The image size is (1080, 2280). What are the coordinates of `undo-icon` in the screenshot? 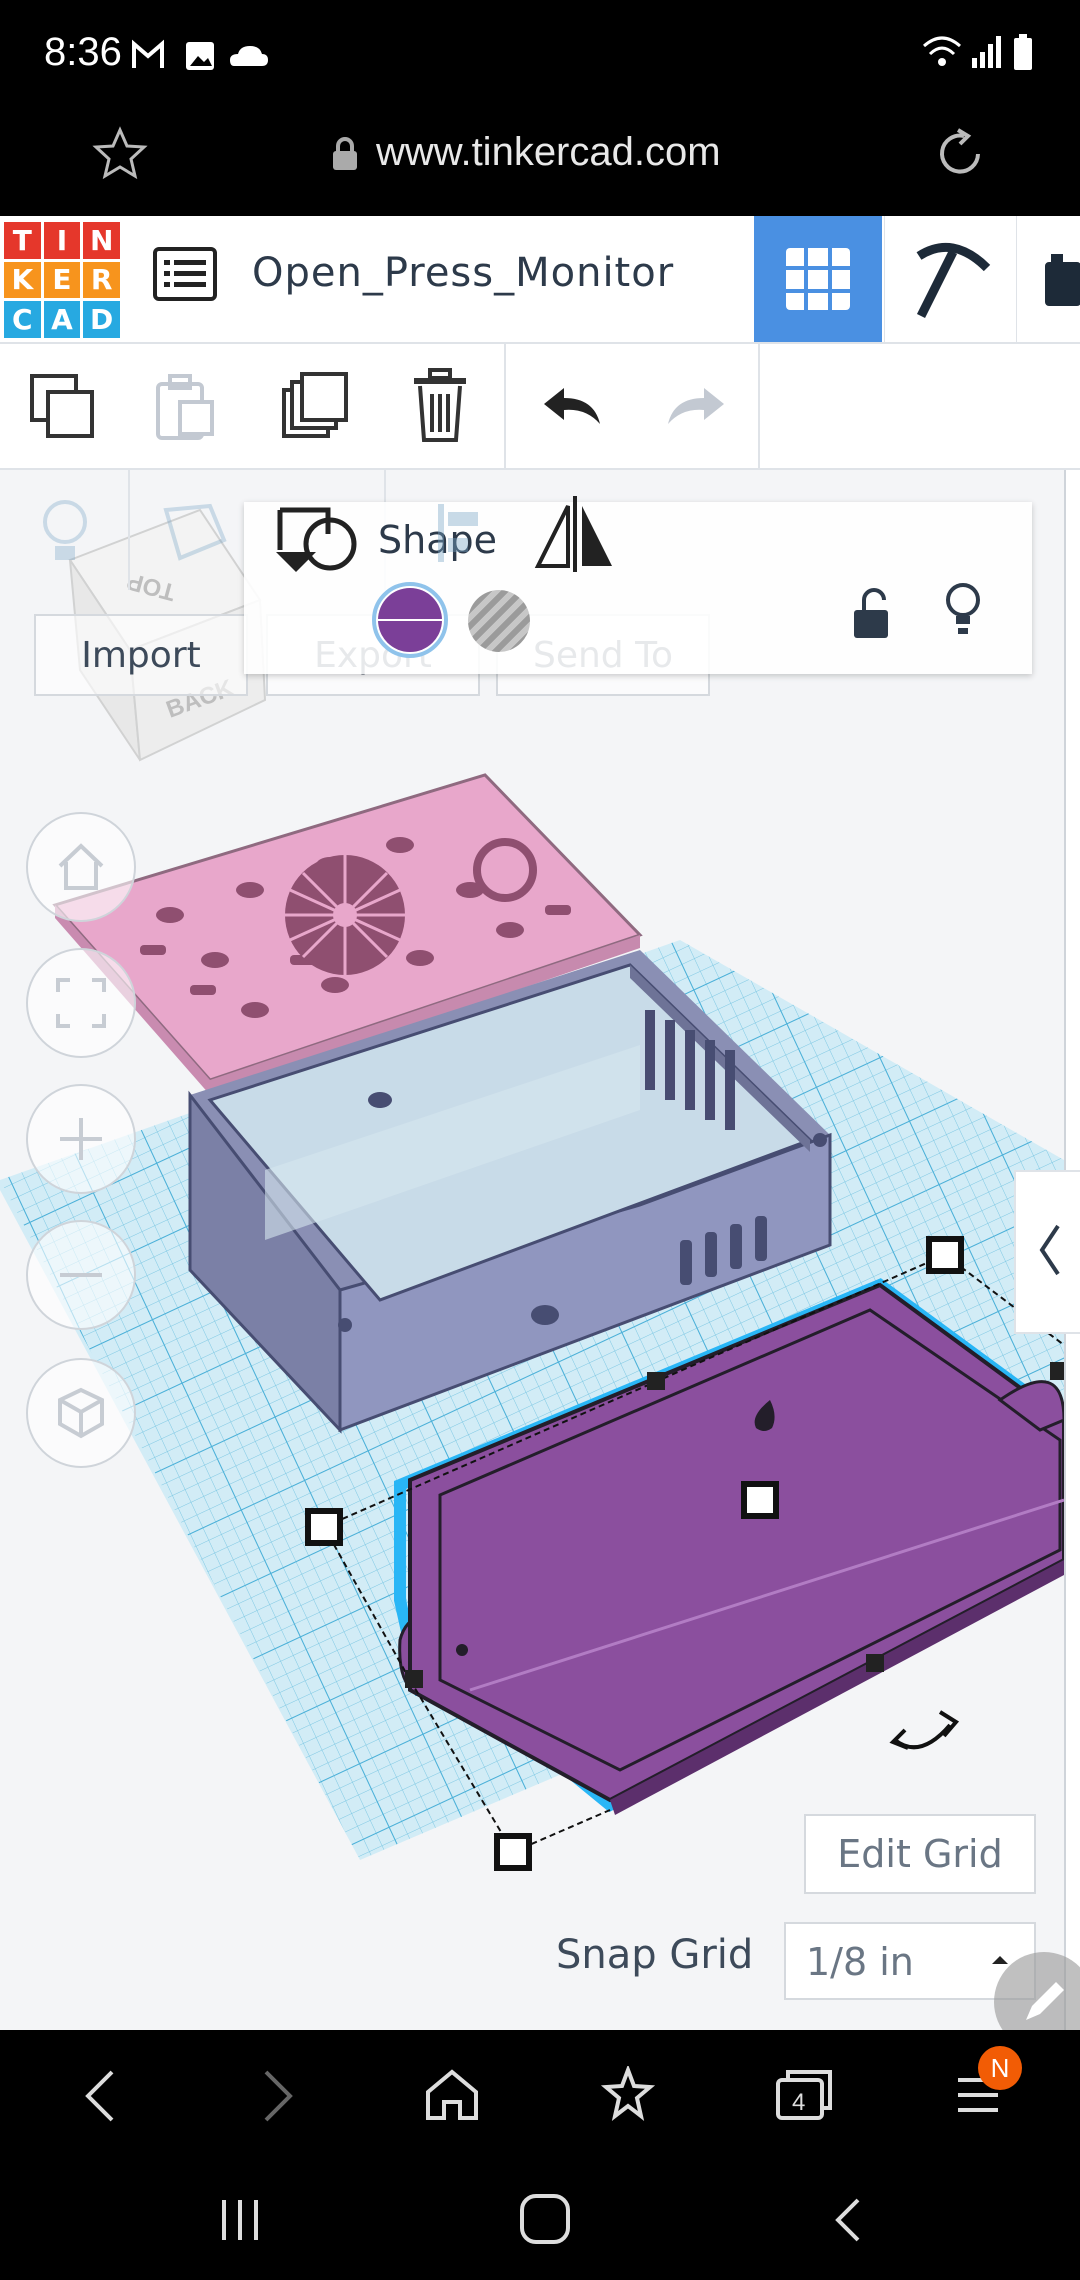 It's located at (572, 406).